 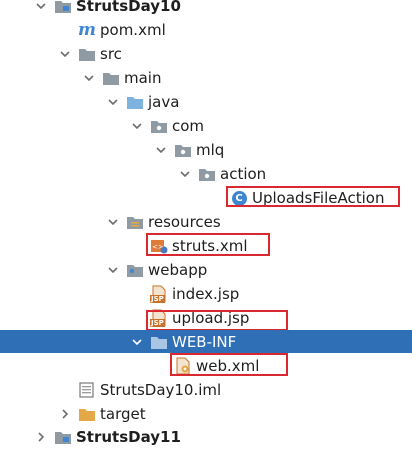 I want to click on tree-node-index-jsp: JSP index.jsp, so click(x=206, y=294).